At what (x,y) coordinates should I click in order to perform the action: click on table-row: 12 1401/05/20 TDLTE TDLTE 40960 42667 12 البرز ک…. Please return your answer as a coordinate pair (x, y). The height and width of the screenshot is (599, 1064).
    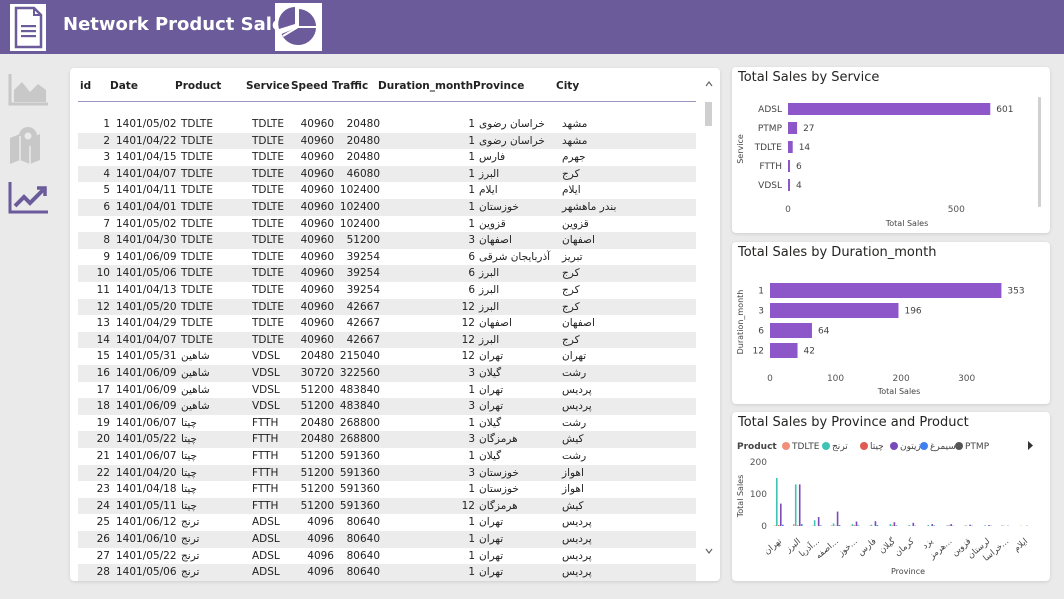
    Looking at the image, I should click on (387, 307).